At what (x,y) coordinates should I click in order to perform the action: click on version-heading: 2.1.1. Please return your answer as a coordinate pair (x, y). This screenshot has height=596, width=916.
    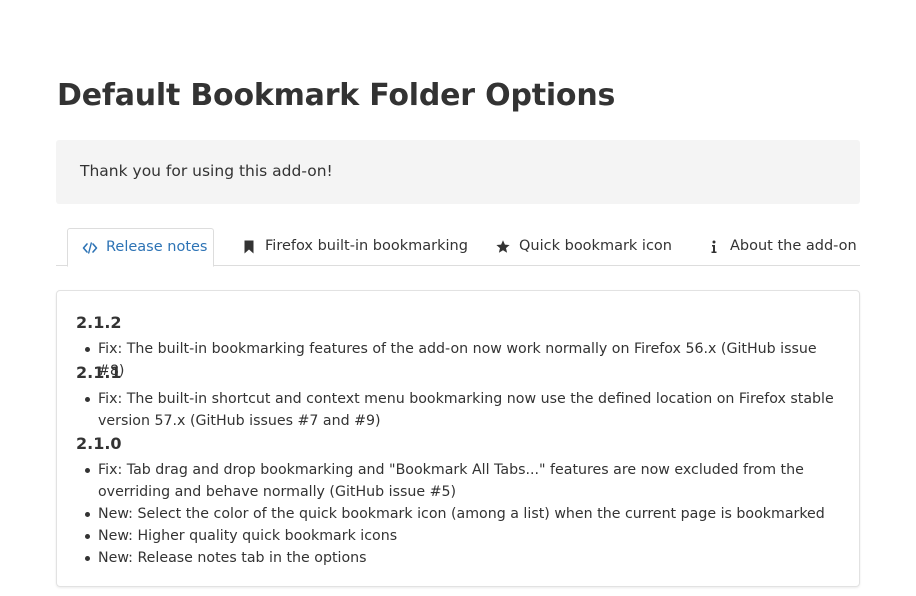
    Looking at the image, I should click on (99, 372).